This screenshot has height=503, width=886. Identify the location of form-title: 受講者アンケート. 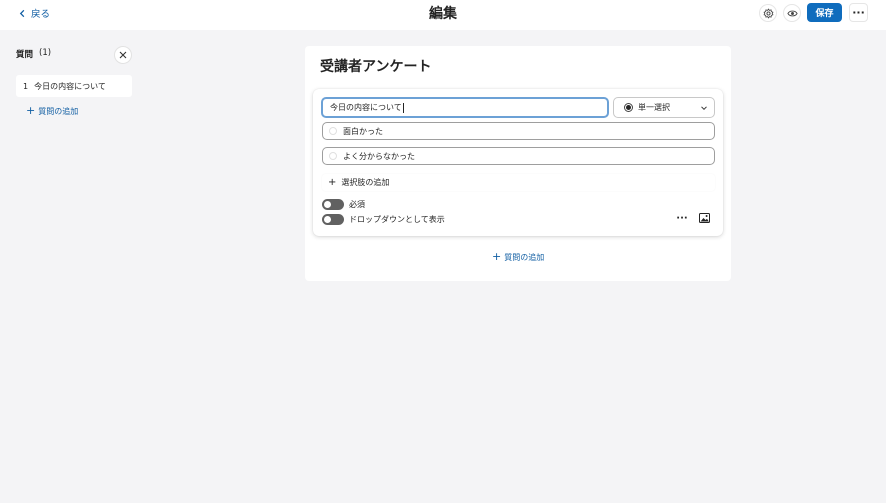
(375, 66).